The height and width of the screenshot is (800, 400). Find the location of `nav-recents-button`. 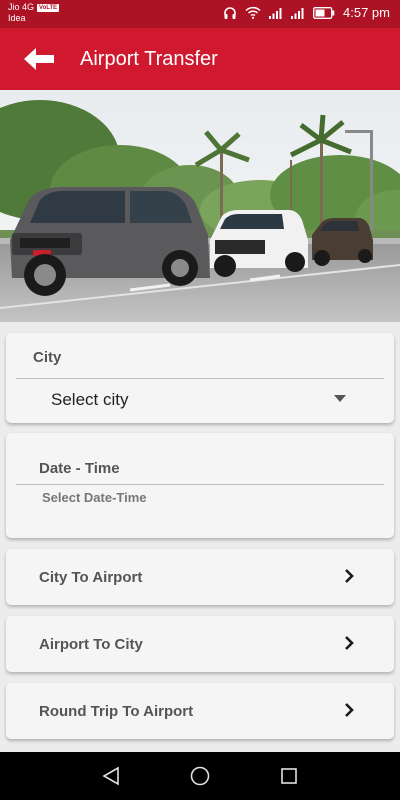

nav-recents-button is located at coordinates (289, 778).